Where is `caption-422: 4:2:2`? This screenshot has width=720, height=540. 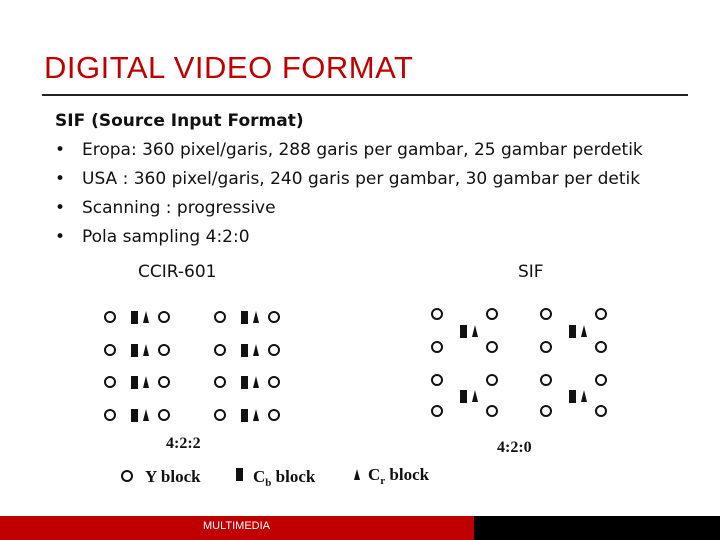 caption-422: 4:2:2 is located at coordinates (183, 443).